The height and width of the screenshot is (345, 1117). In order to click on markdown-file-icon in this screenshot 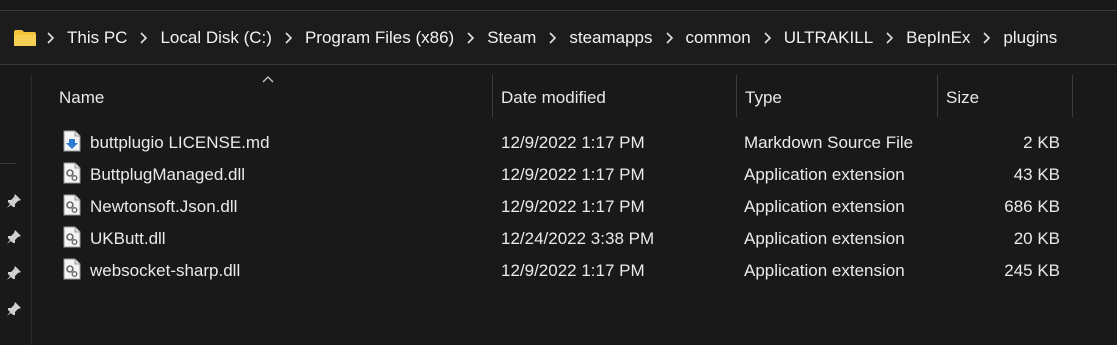, I will do `click(72, 141)`.